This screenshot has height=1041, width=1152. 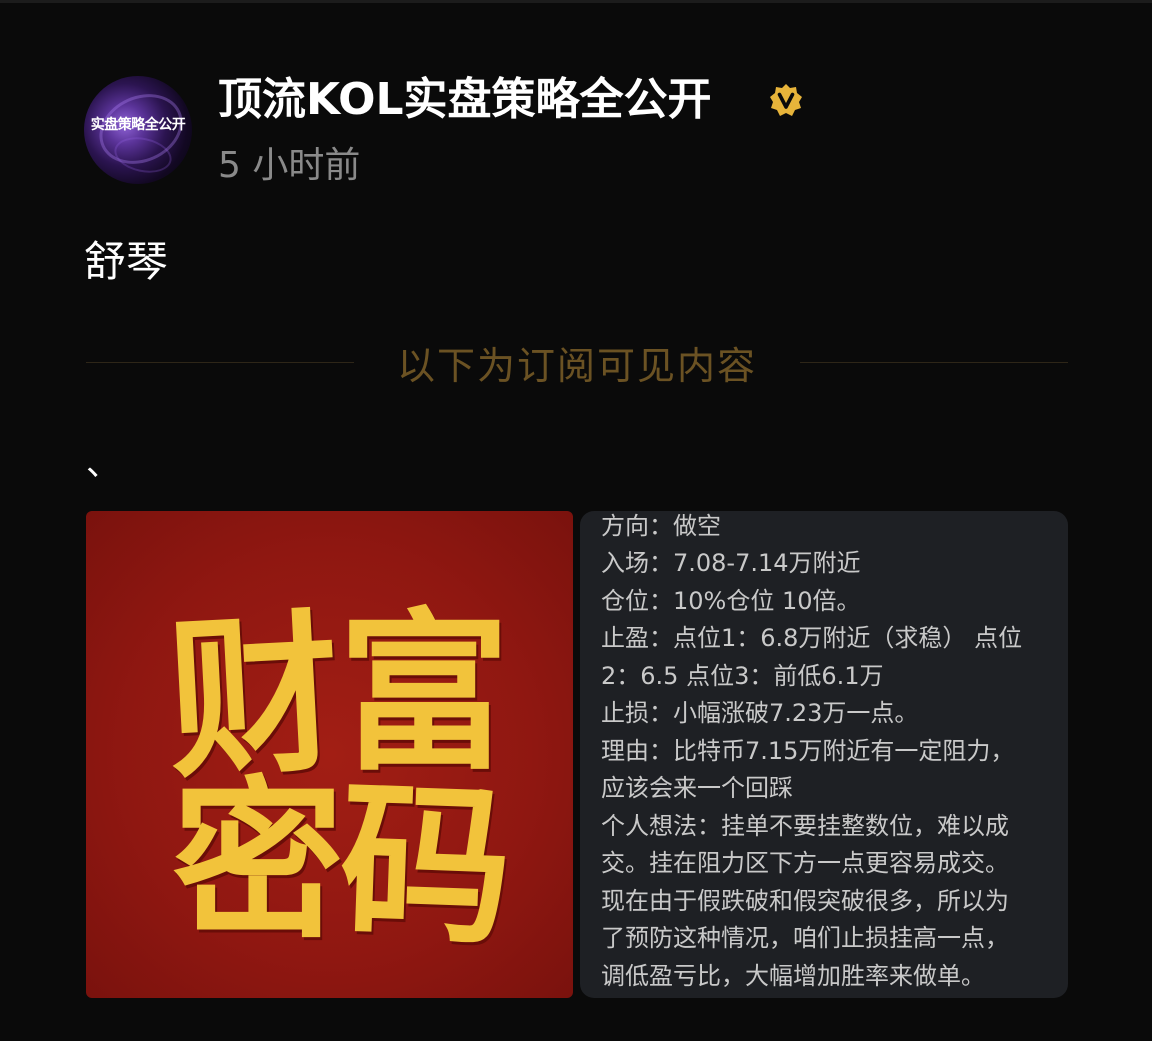 What do you see at coordinates (138, 125) in the screenshot?
I see `avatar-label: 实盘策略全公开` at bounding box center [138, 125].